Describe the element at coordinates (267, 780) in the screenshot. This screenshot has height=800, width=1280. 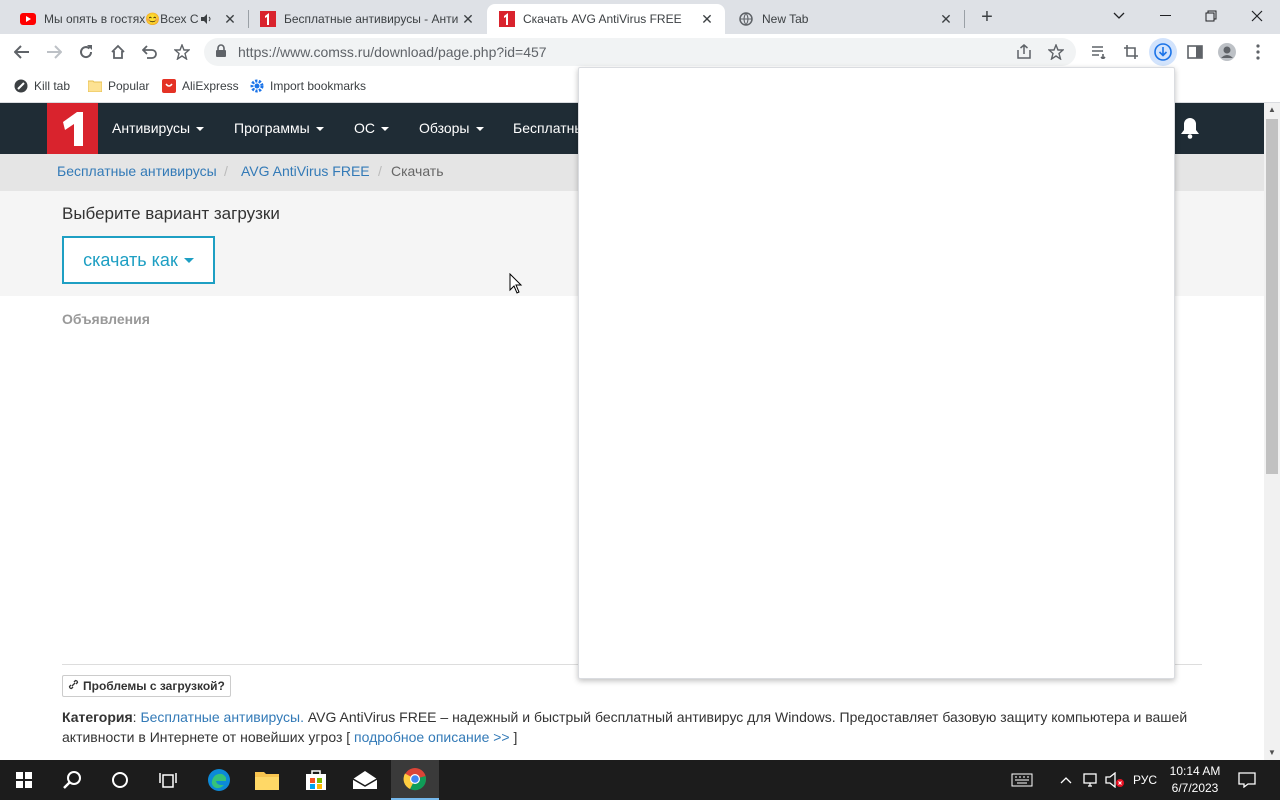
I see `file-explorer-icon` at that location.